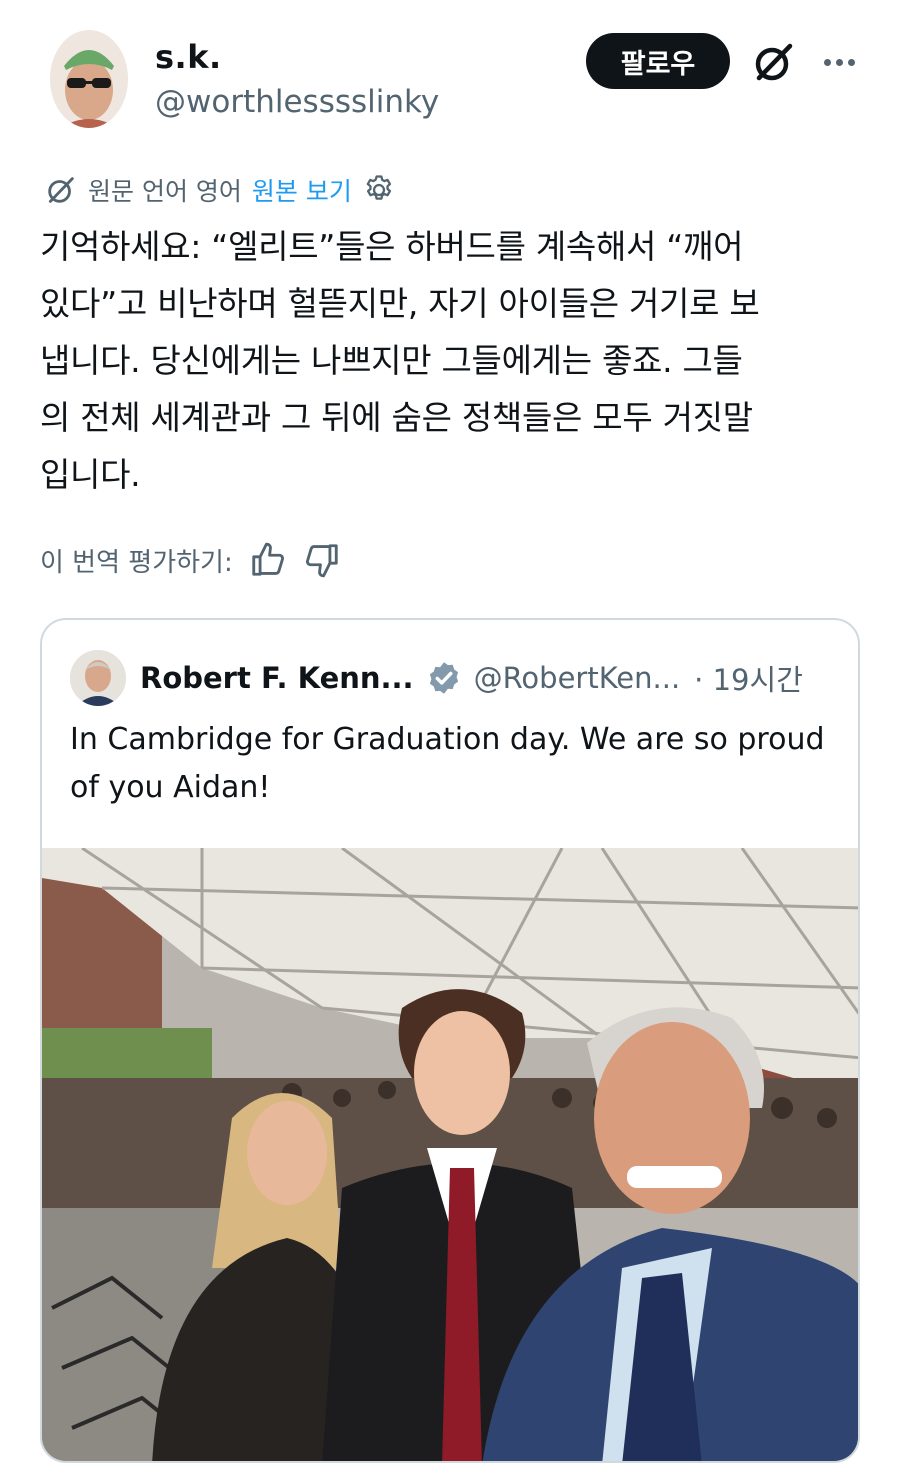 This screenshot has height=1474, width=900. What do you see at coordinates (136, 562) in the screenshot?
I see `rate-translation-label: 이 번역 평가하기:` at bounding box center [136, 562].